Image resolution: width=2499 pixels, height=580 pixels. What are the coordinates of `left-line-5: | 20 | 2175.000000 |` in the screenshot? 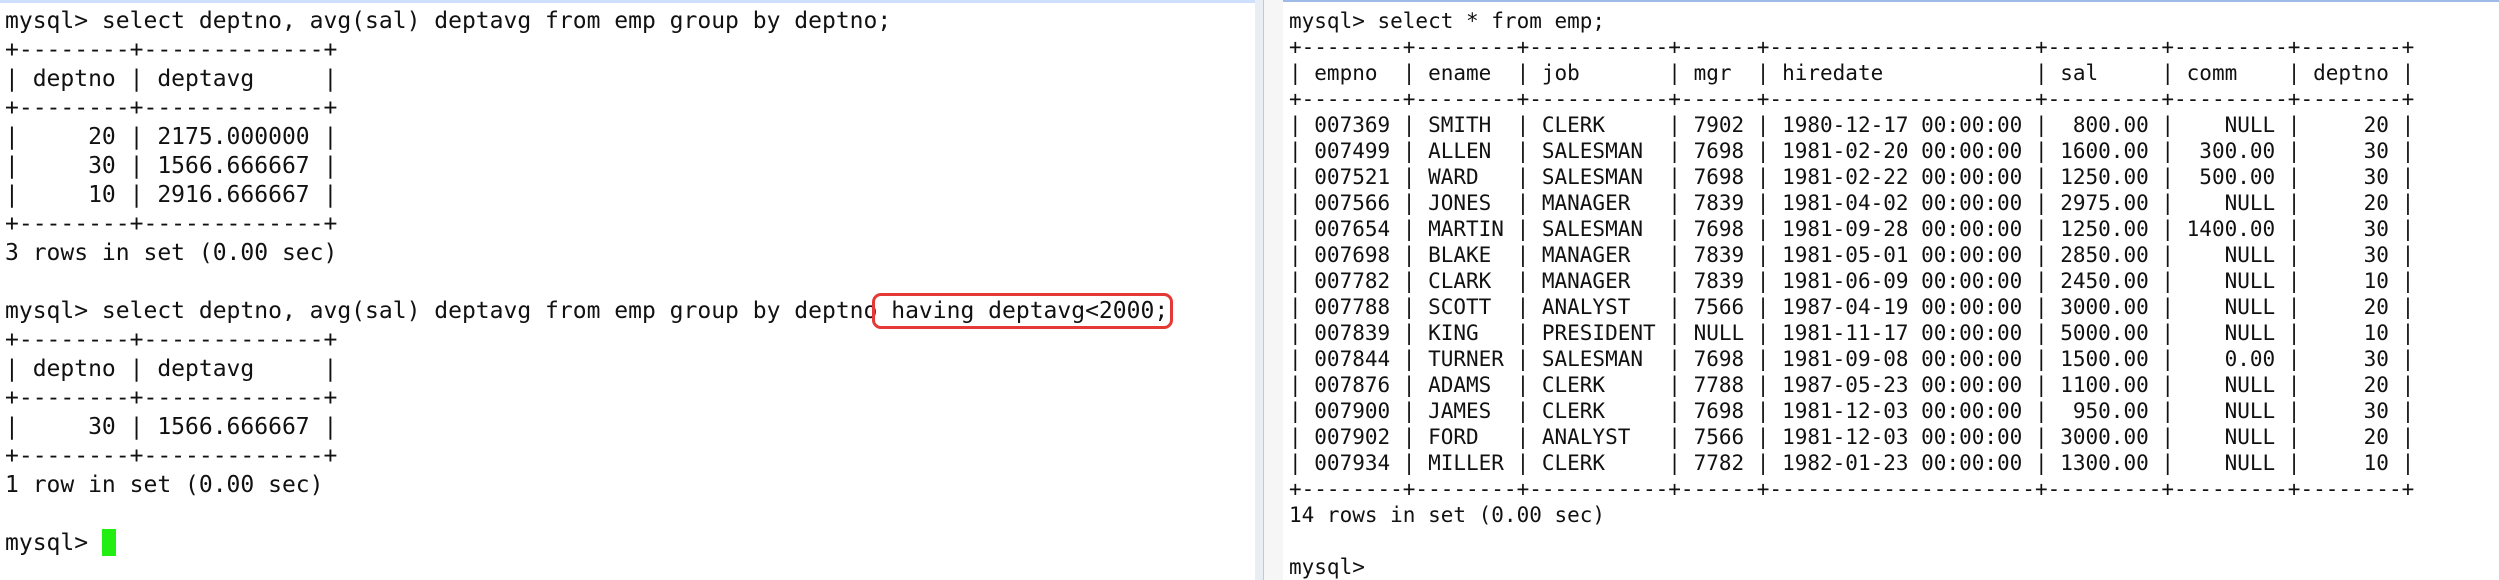 It's located at (171, 137).